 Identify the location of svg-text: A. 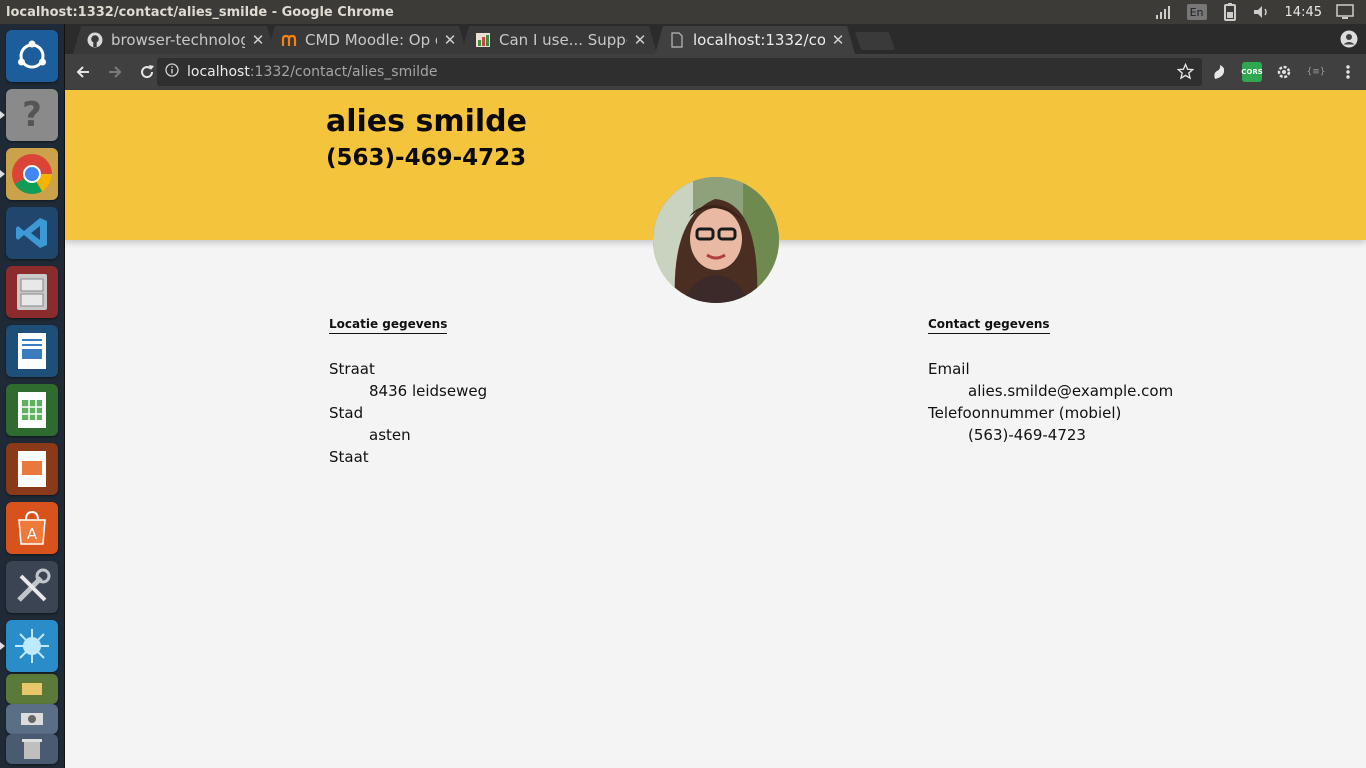
(32, 534).